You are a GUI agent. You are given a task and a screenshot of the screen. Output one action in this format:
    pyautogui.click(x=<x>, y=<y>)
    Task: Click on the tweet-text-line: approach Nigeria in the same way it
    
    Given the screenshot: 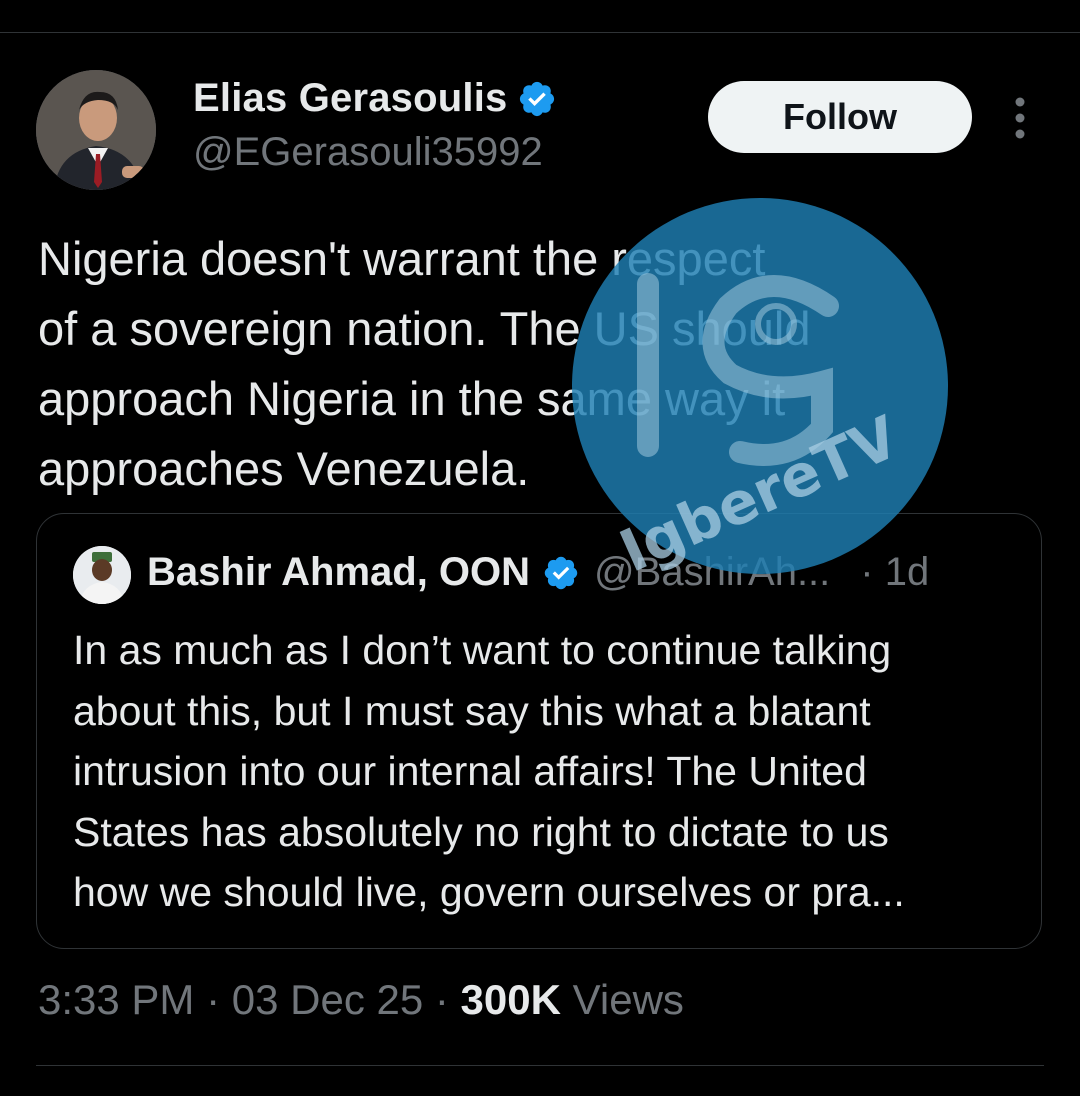 What is the action you would take?
    pyautogui.click(x=412, y=398)
    